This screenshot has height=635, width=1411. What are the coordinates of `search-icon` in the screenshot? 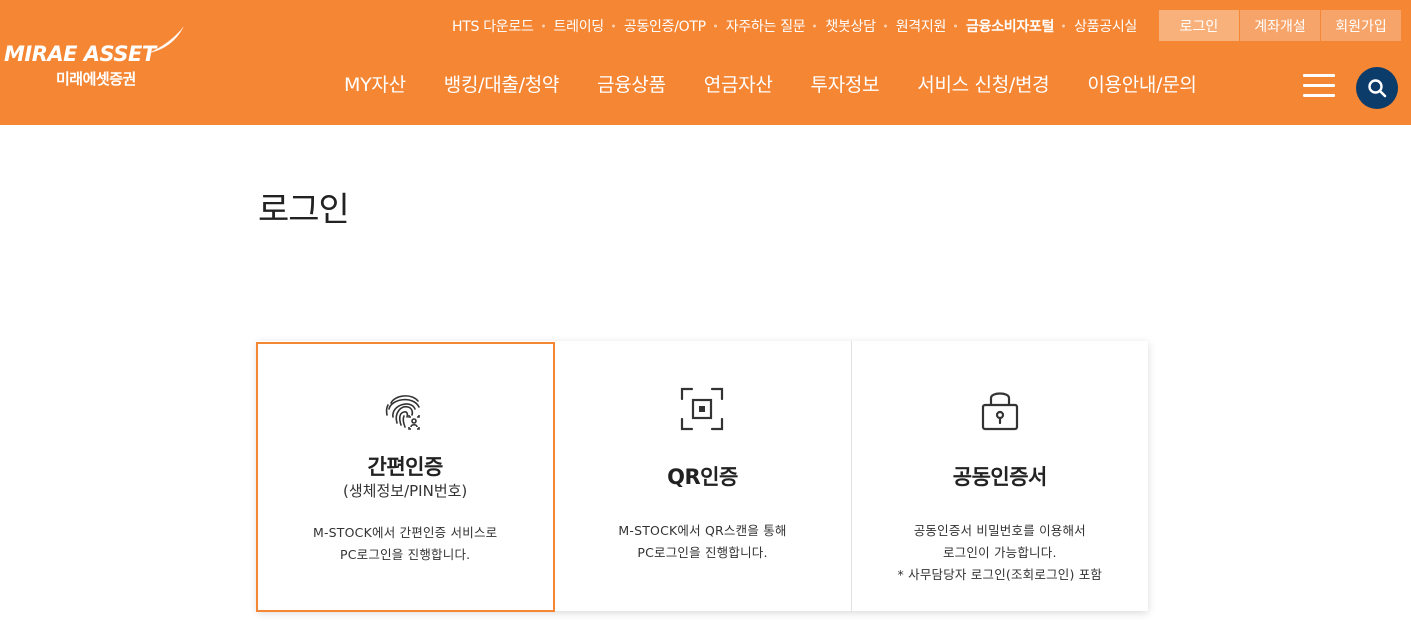 It's located at (1377, 88).